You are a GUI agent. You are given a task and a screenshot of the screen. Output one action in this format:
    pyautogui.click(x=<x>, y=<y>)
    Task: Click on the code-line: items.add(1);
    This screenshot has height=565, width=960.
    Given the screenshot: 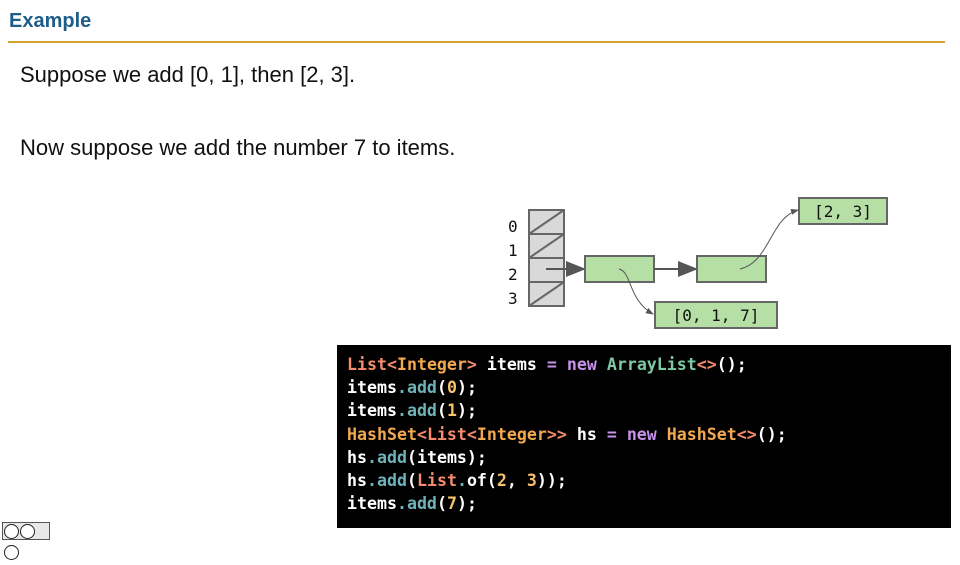 What is the action you would take?
    pyautogui.click(x=412, y=411)
    